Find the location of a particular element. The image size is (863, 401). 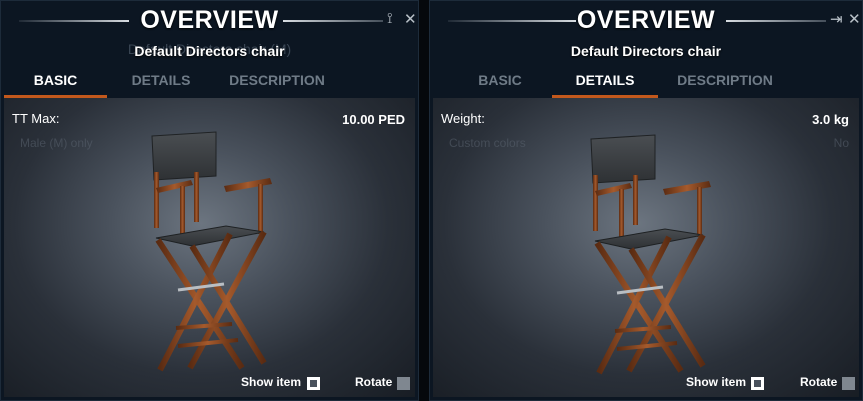

stat-value: 3.0 kg is located at coordinates (830, 119).